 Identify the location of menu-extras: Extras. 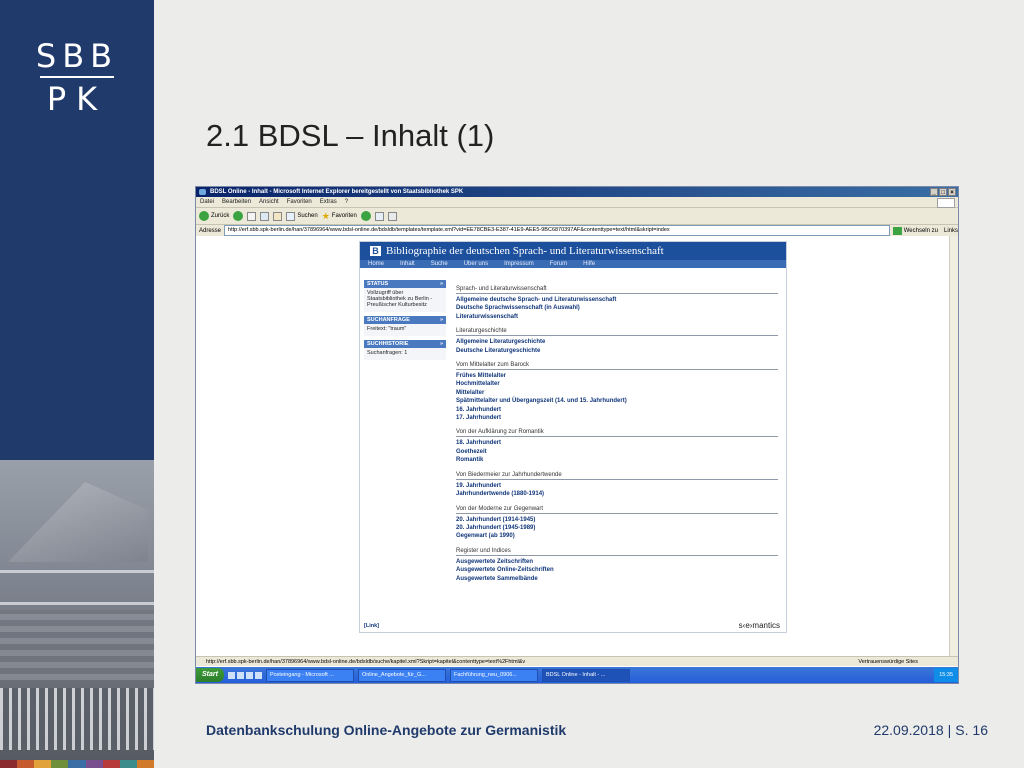
(328, 202).